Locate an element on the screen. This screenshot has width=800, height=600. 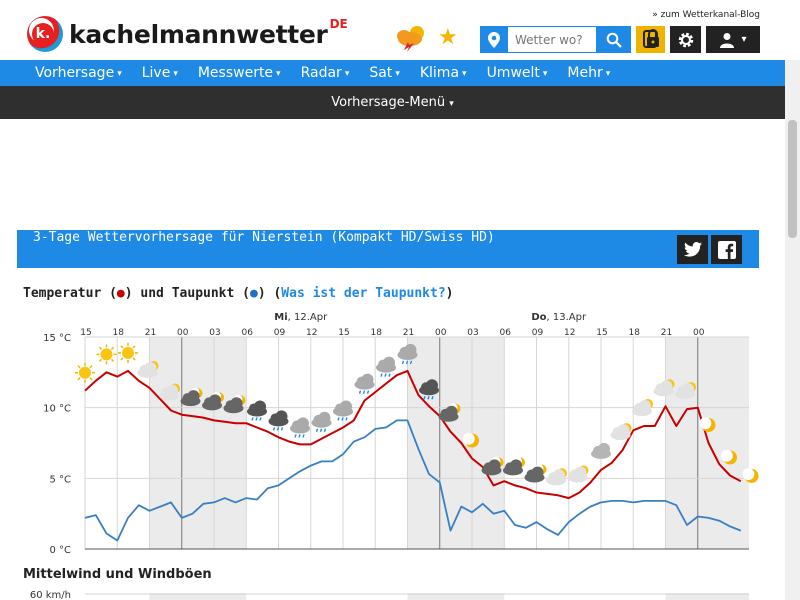
nav-item-mehr: Mehr ▾ is located at coordinates (588, 73).